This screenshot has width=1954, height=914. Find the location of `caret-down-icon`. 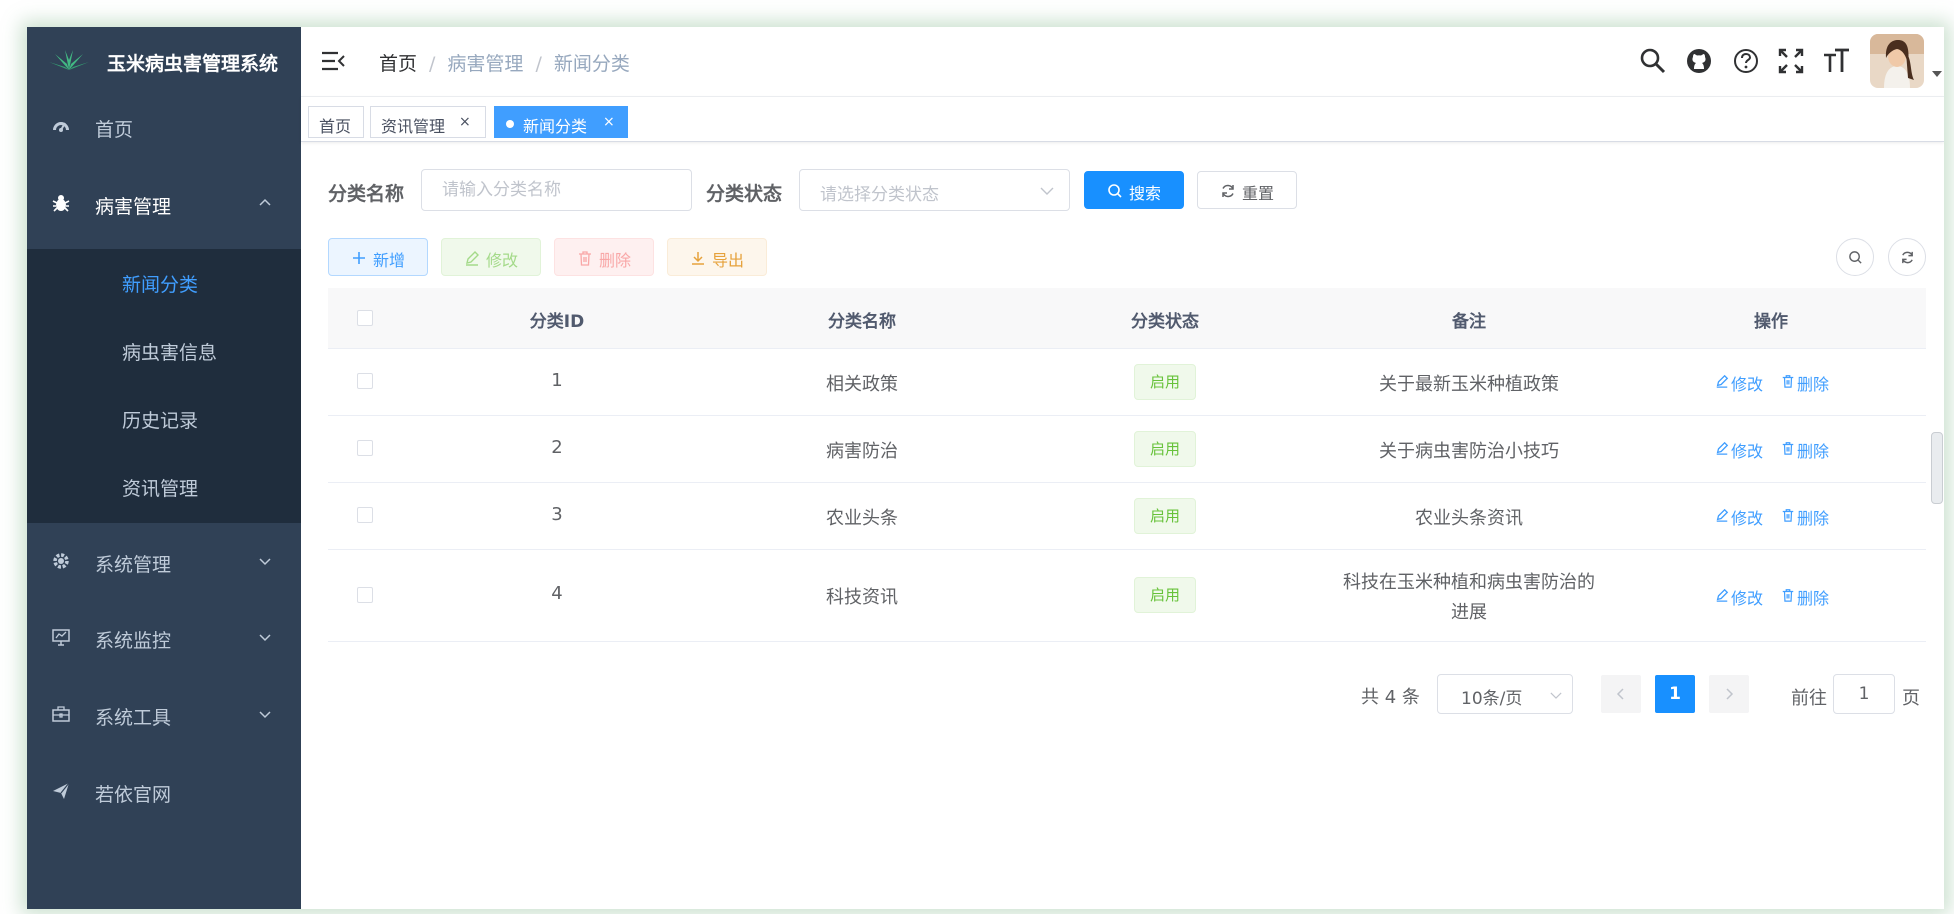

caret-down-icon is located at coordinates (1937, 74).